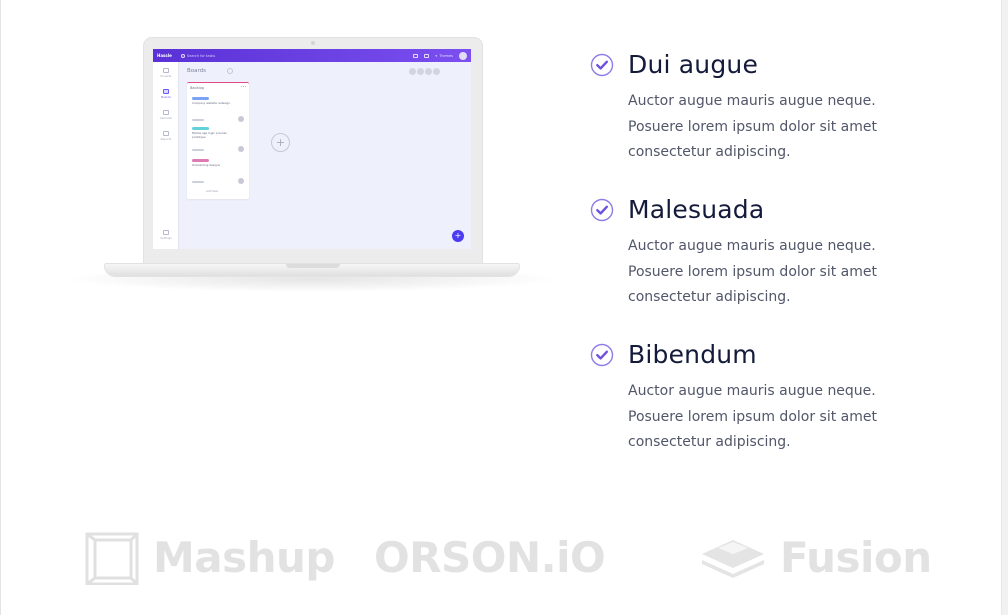 The height and width of the screenshot is (615, 1008). What do you see at coordinates (0, 307) in the screenshot?
I see `page-left-border` at bounding box center [0, 307].